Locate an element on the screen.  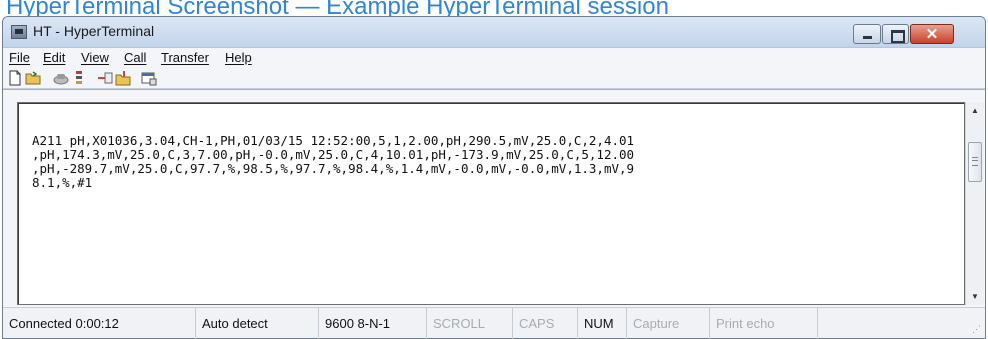
terminal-line: 8.1,%,#1 is located at coordinates (62, 182).